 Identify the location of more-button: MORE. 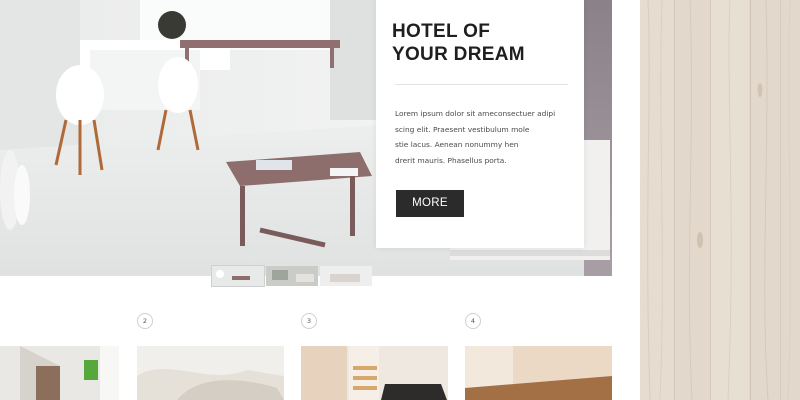
(430, 203).